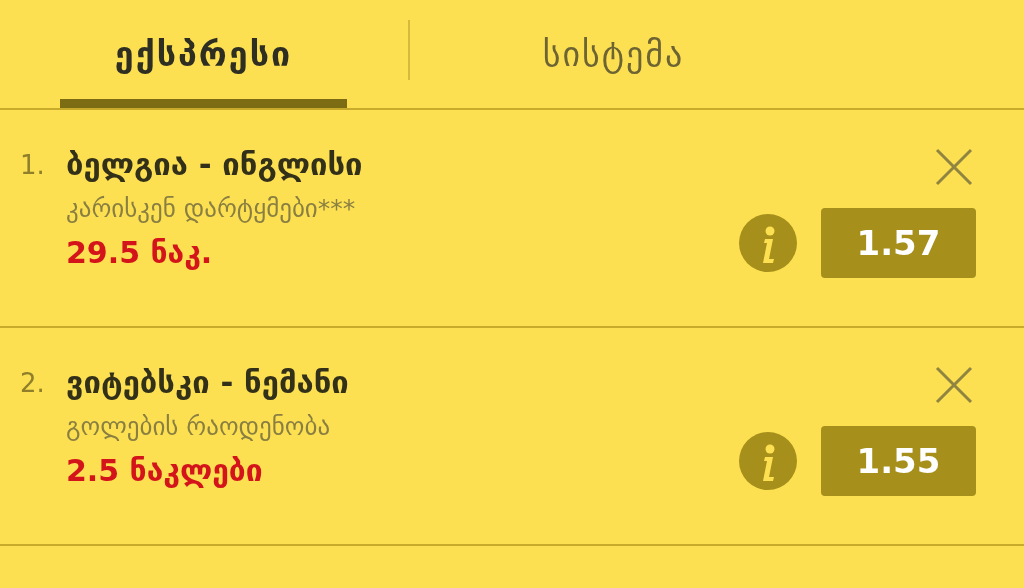 This screenshot has height=588, width=1024. Describe the element at coordinates (199, 426) in the screenshot. I see `market-name: გოლების რაოდენობა` at that location.